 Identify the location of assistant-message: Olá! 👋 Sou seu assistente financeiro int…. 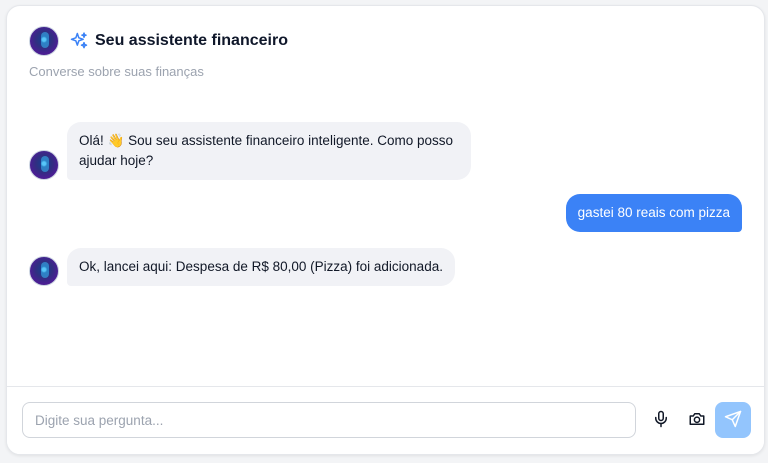
(250, 151).